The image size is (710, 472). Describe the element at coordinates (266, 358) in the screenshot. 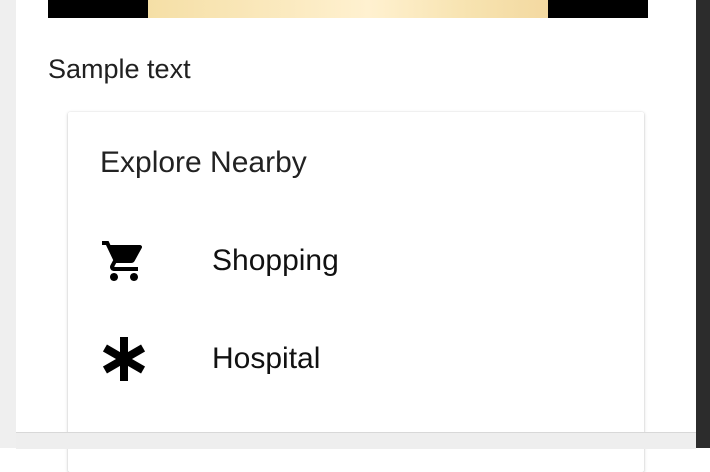

I see `list-item-label: Hospital` at that location.